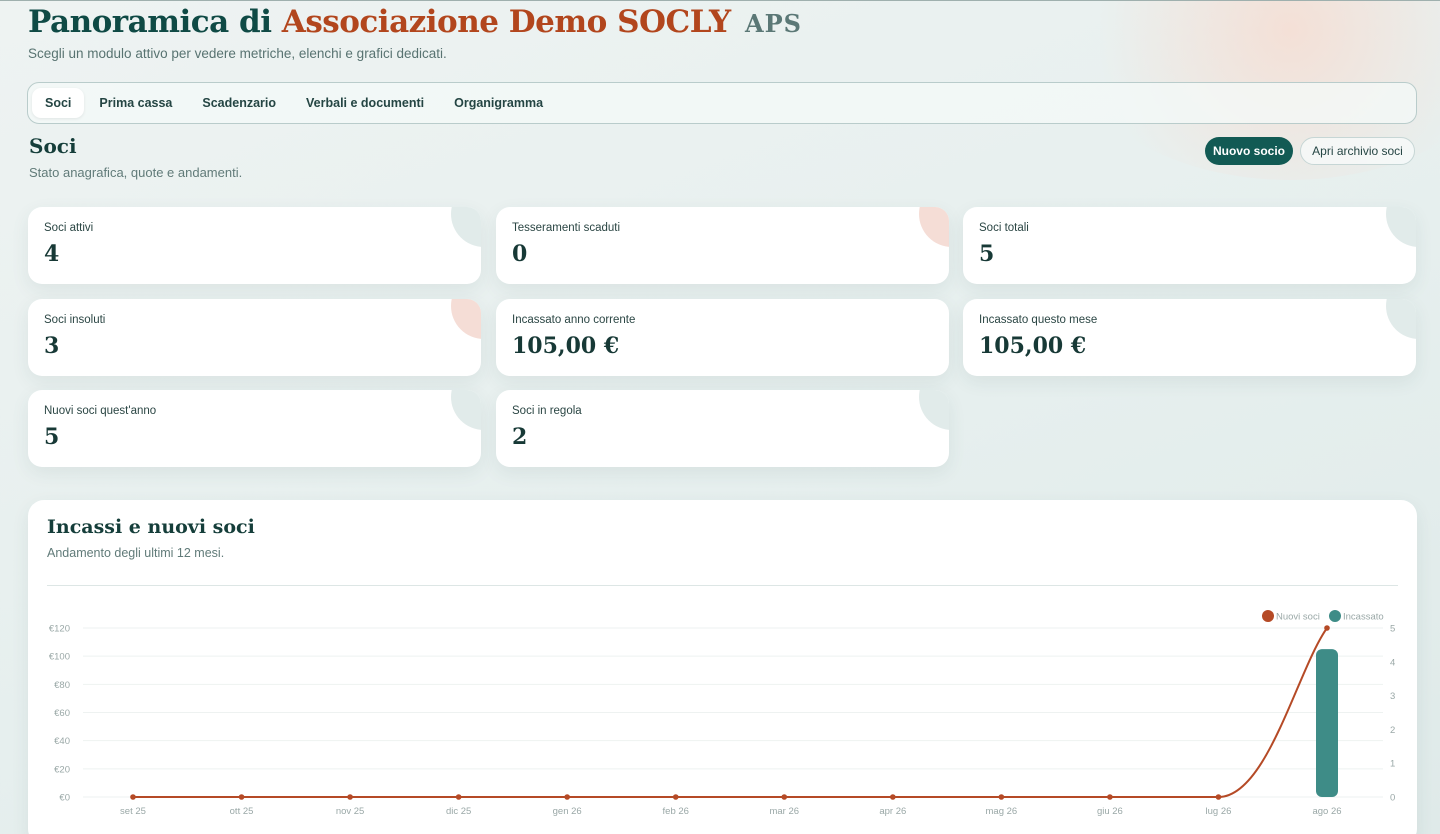 The height and width of the screenshot is (834, 1440). What do you see at coordinates (1189, 245) in the screenshot?
I see `metric-card-soci-totali: Soci totali 5` at bounding box center [1189, 245].